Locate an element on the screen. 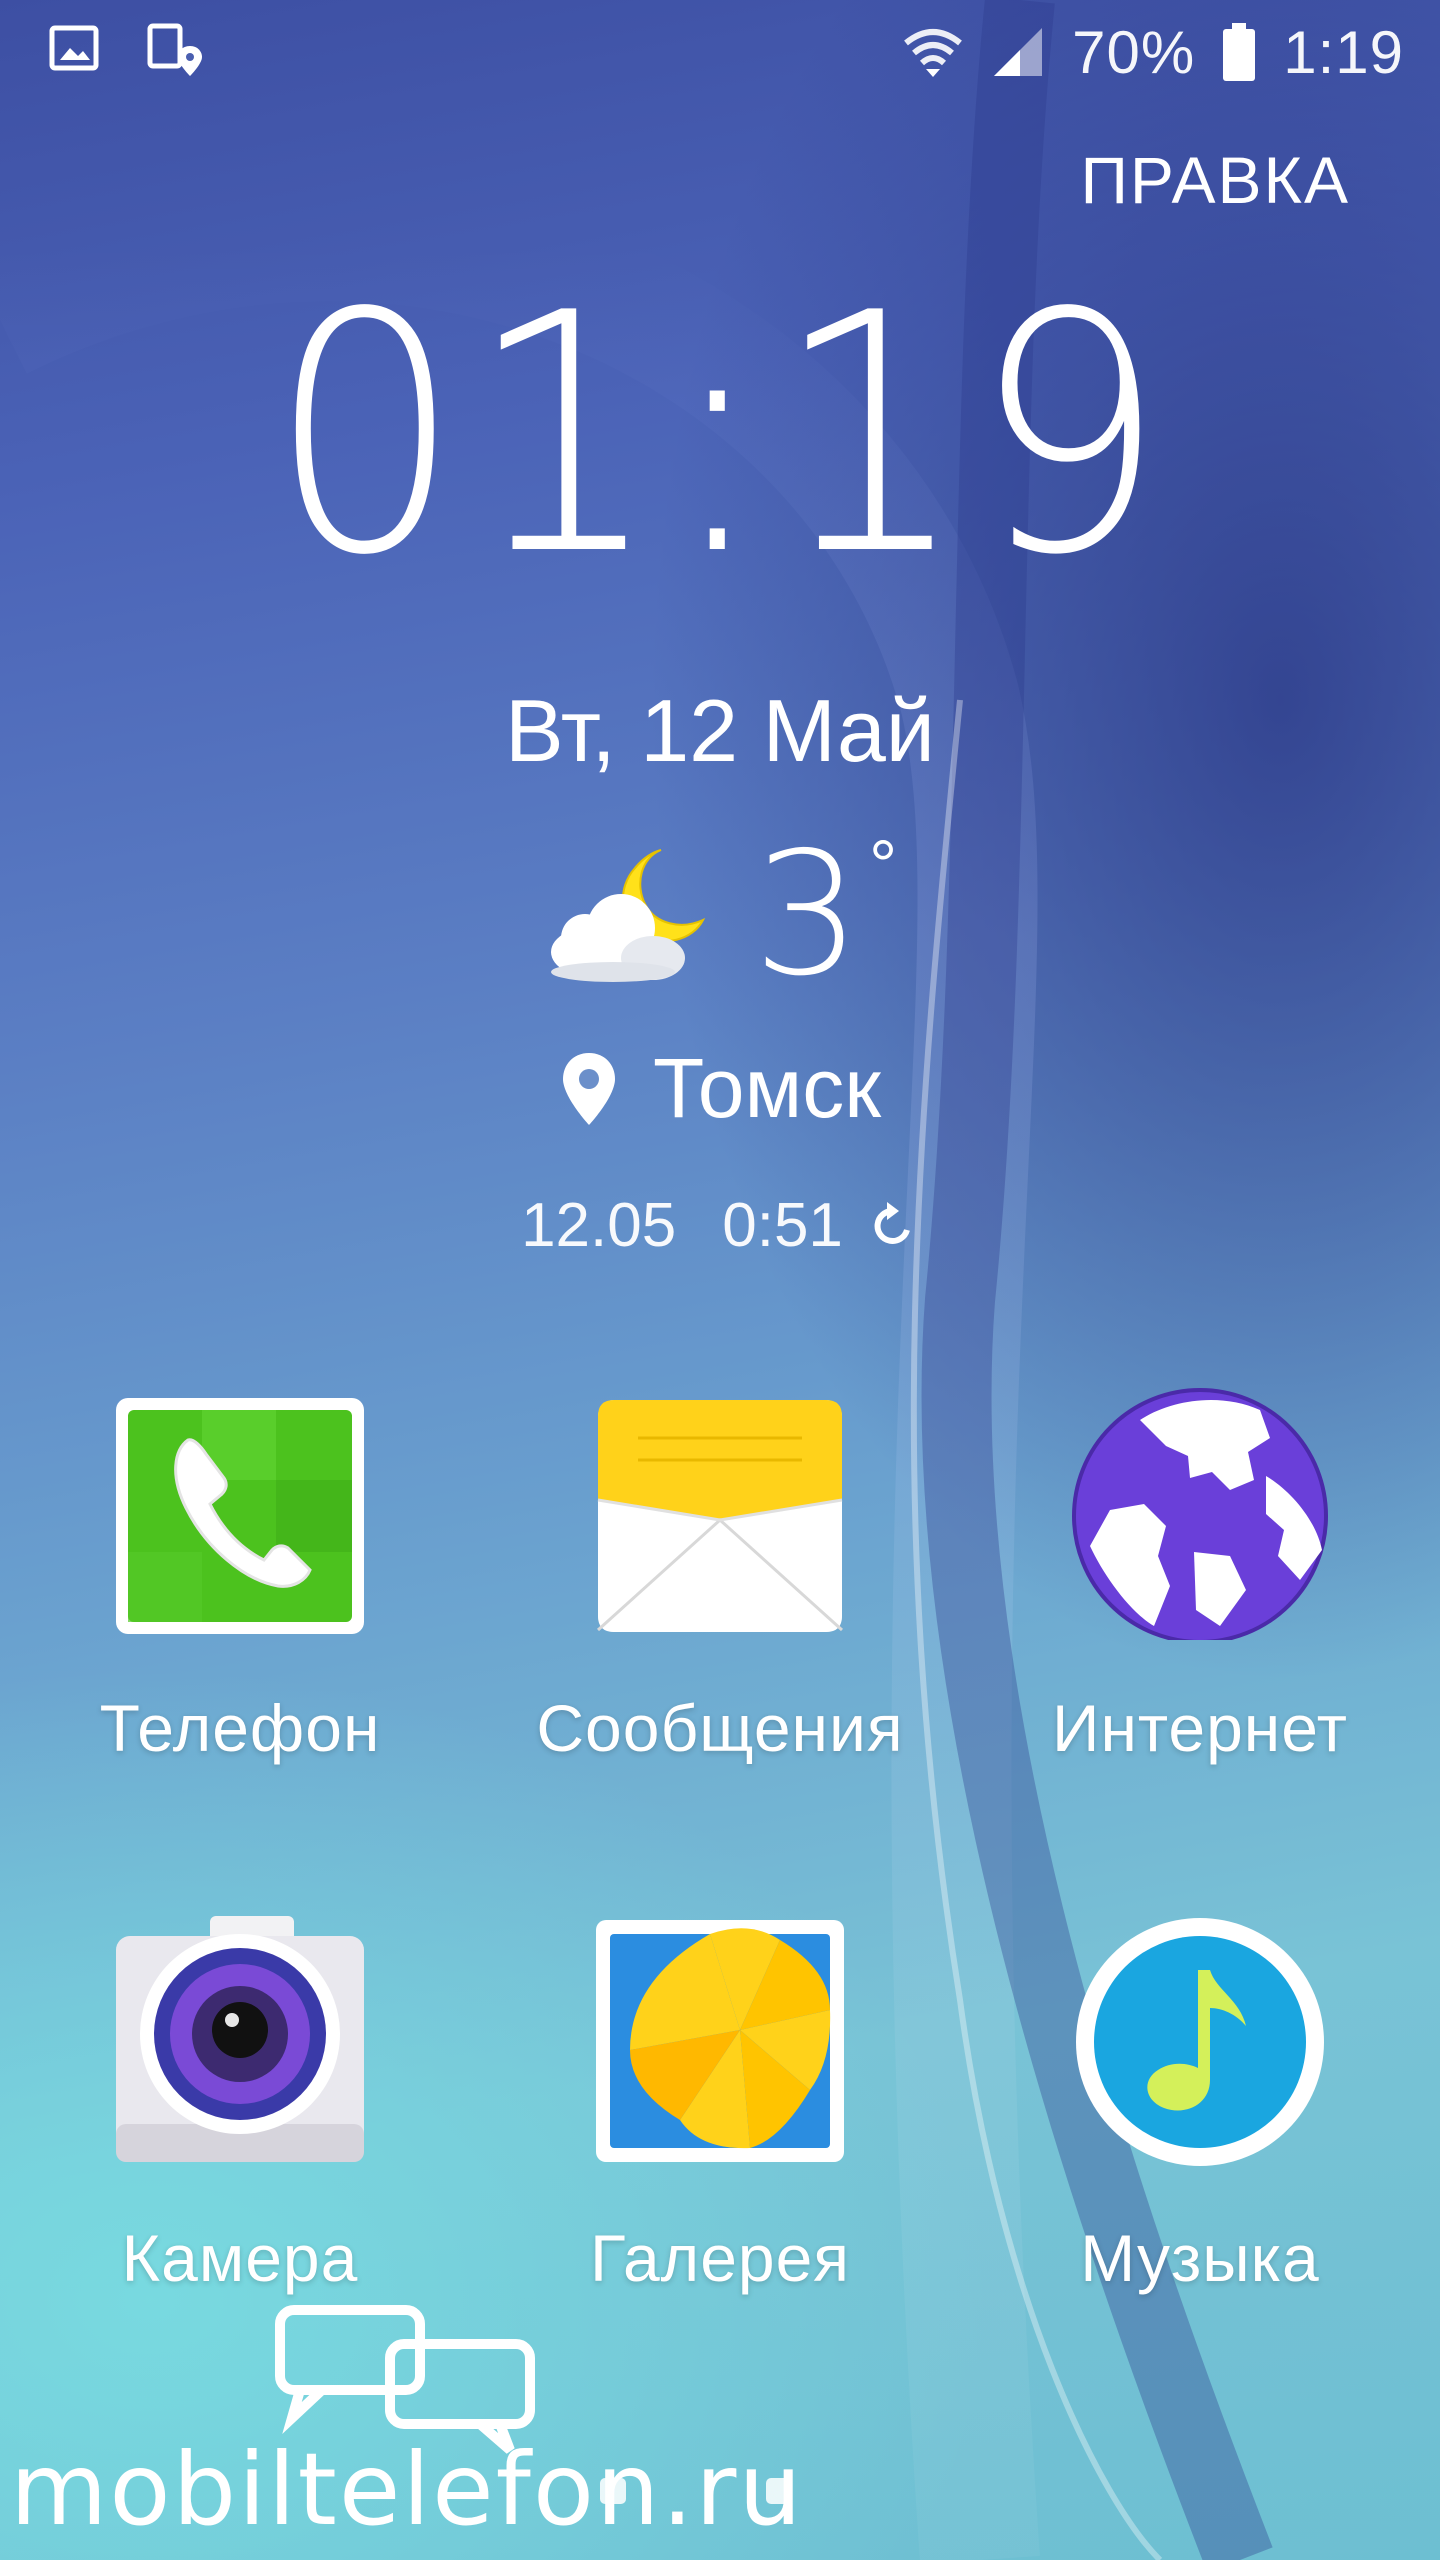 Image resolution: width=1440 pixels, height=2560 pixels. watermark-text: mobiltelefon.ru is located at coordinates (407, 2489).